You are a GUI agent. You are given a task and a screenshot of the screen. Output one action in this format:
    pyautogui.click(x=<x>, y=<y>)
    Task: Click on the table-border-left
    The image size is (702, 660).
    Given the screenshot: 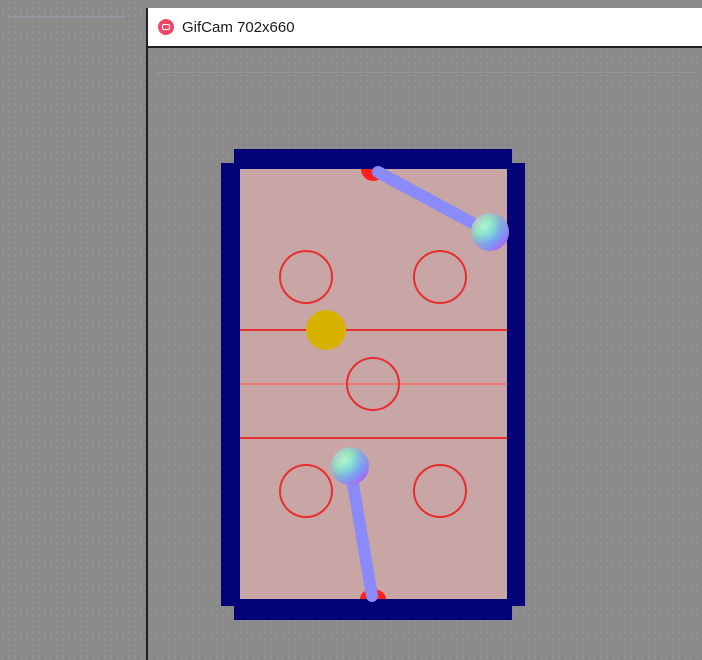 What is the action you would take?
    pyautogui.click(x=230, y=384)
    